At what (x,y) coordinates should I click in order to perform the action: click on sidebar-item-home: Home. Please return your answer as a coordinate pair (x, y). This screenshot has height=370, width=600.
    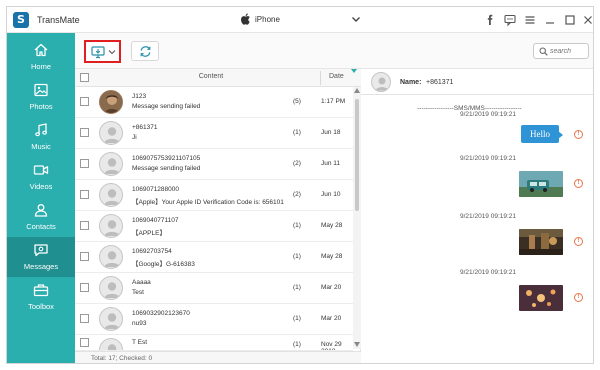
    Looking at the image, I should click on (41, 57).